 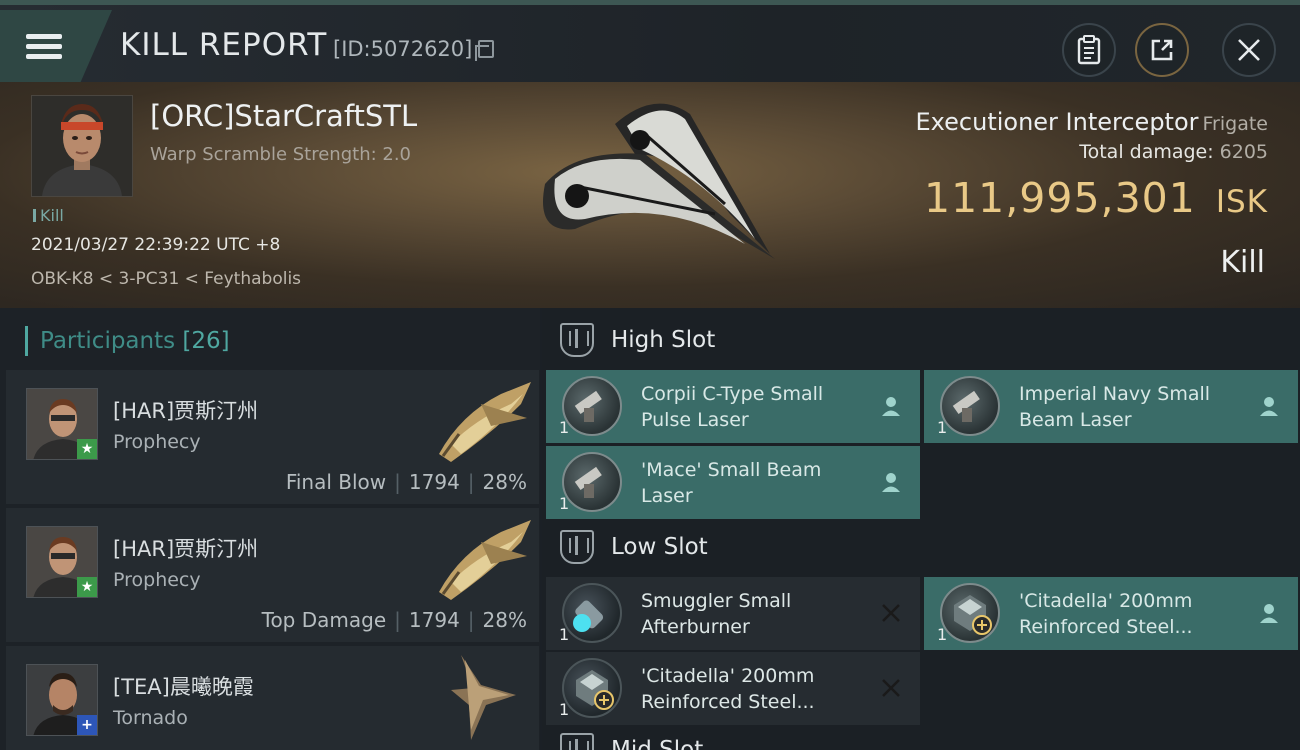 What do you see at coordinates (663, 340) in the screenshot?
I see `high-slot-label: High Slot` at bounding box center [663, 340].